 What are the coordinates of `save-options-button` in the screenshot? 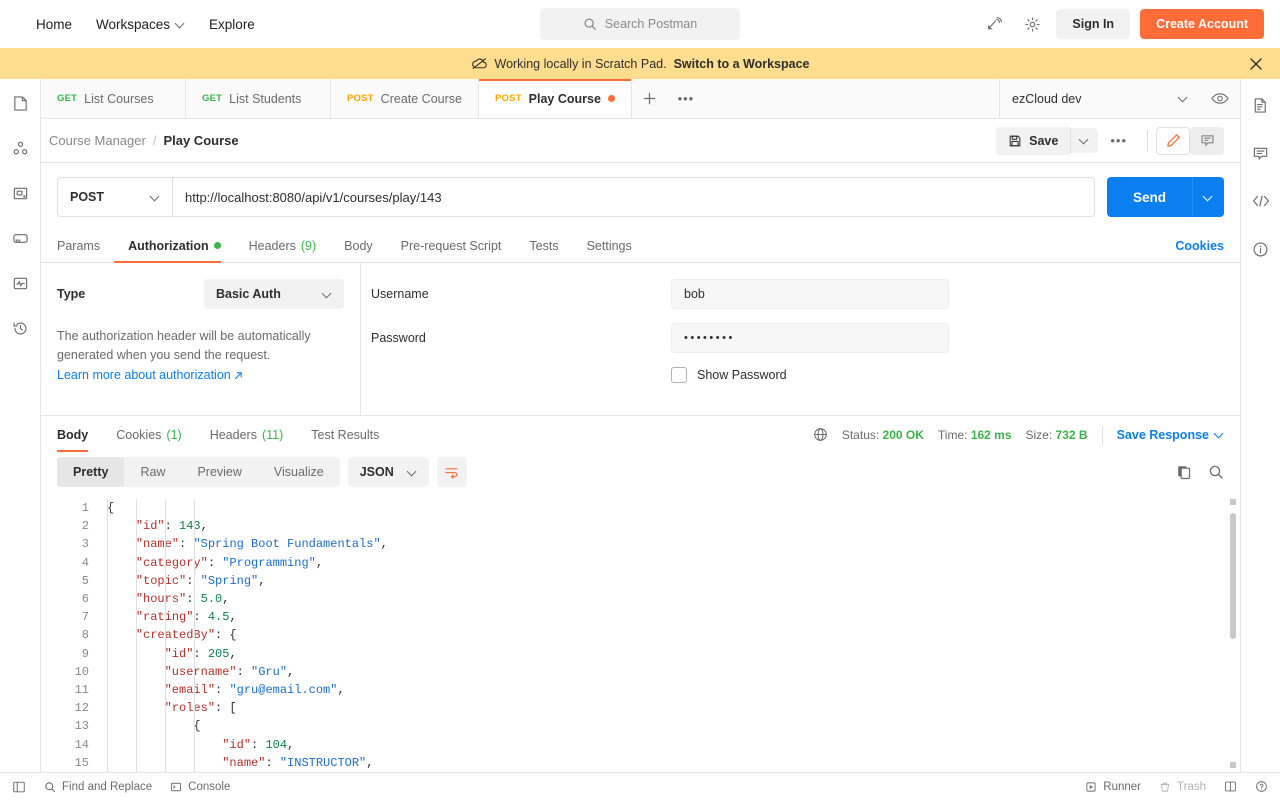 It's located at (1084, 140).